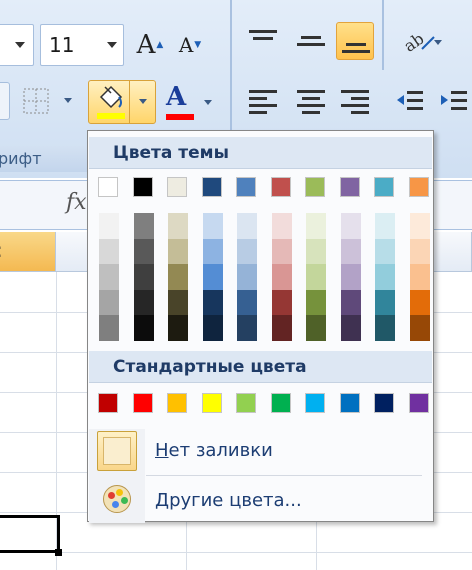 The height and width of the screenshot is (570, 472). What do you see at coordinates (5, 101) in the screenshot?
I see `underline-button` at bounding box center [5, 101].